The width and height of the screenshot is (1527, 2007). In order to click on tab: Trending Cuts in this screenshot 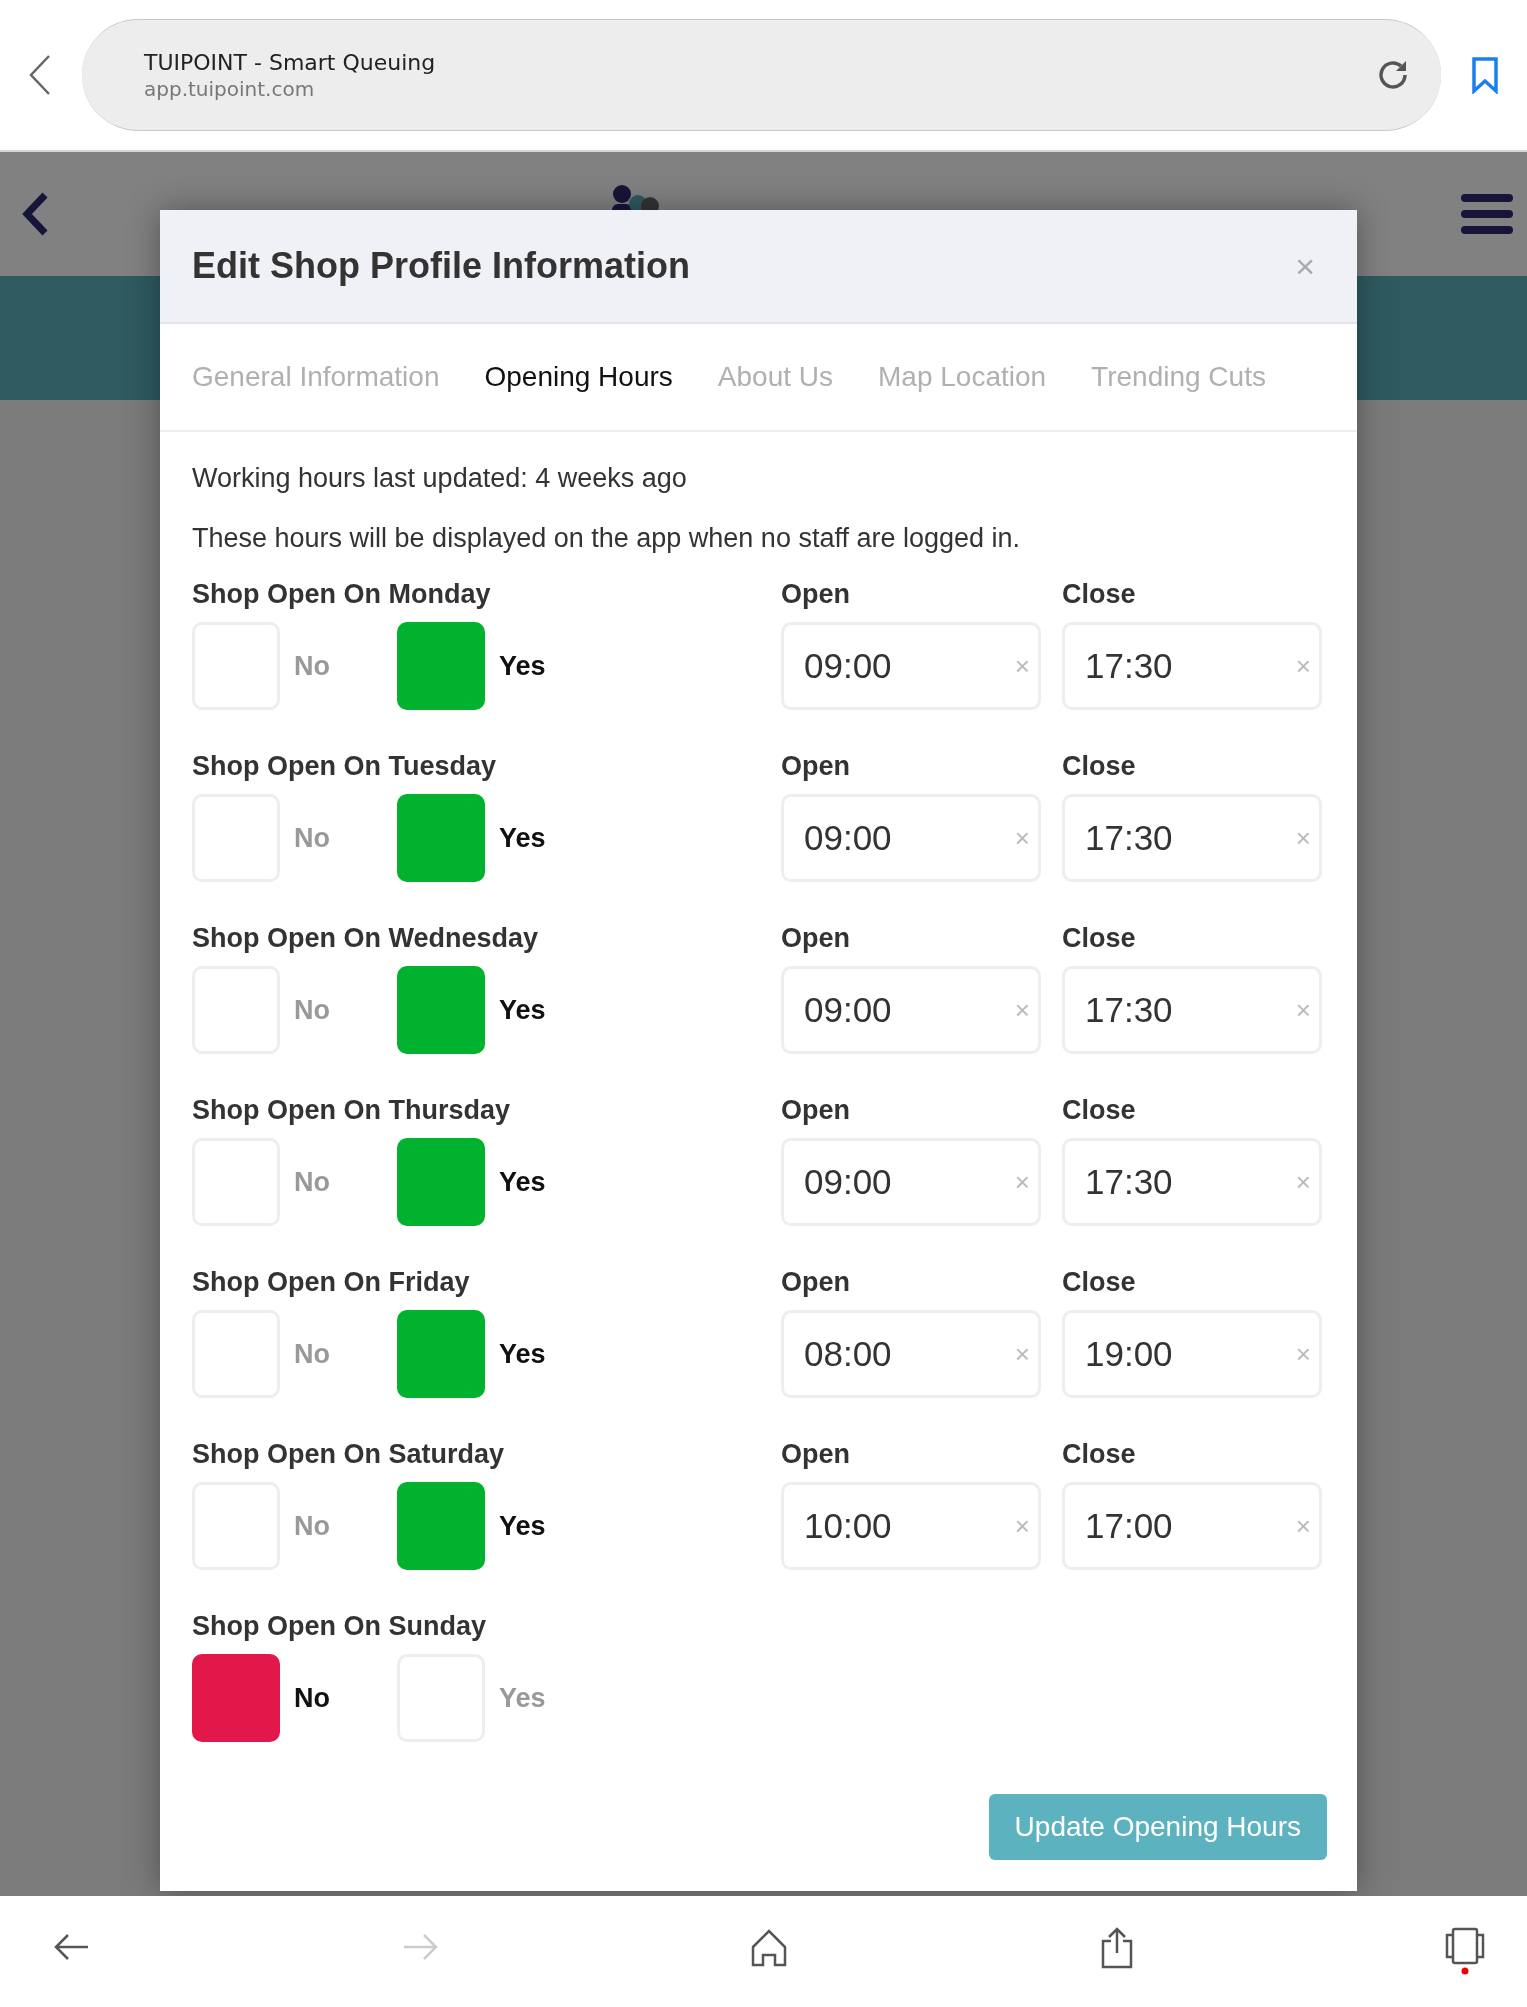, I will do `click(1178, 377)`.